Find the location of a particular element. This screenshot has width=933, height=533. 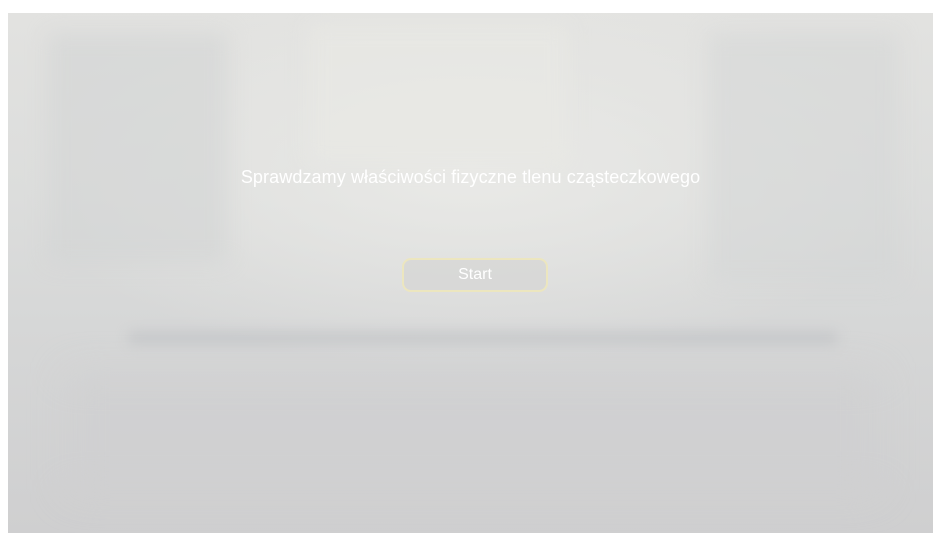

start-button: Start is located at coordinates (475, 275).